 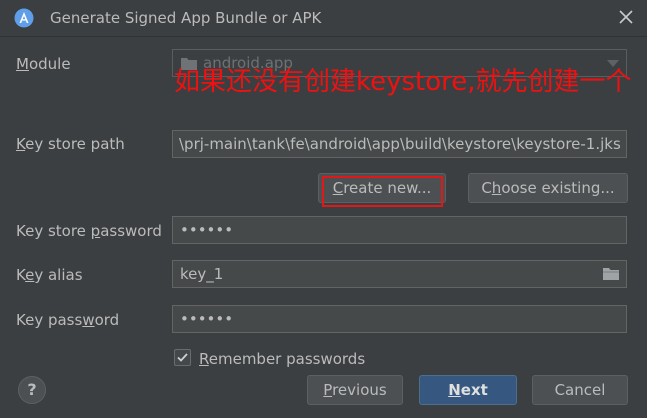 What do you see at coordinates (399, 230) in the screenshot?
I see `key-store-password-field: ••••••` at bounding box center [399, 230].